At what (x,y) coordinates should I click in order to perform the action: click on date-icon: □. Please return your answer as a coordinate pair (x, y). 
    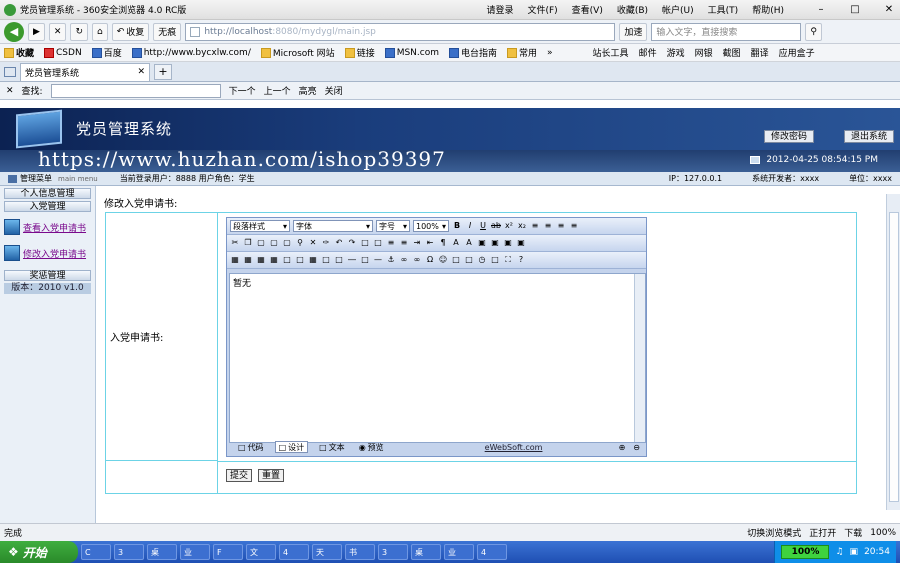
    Looking at the image, I should click on (469, 260).